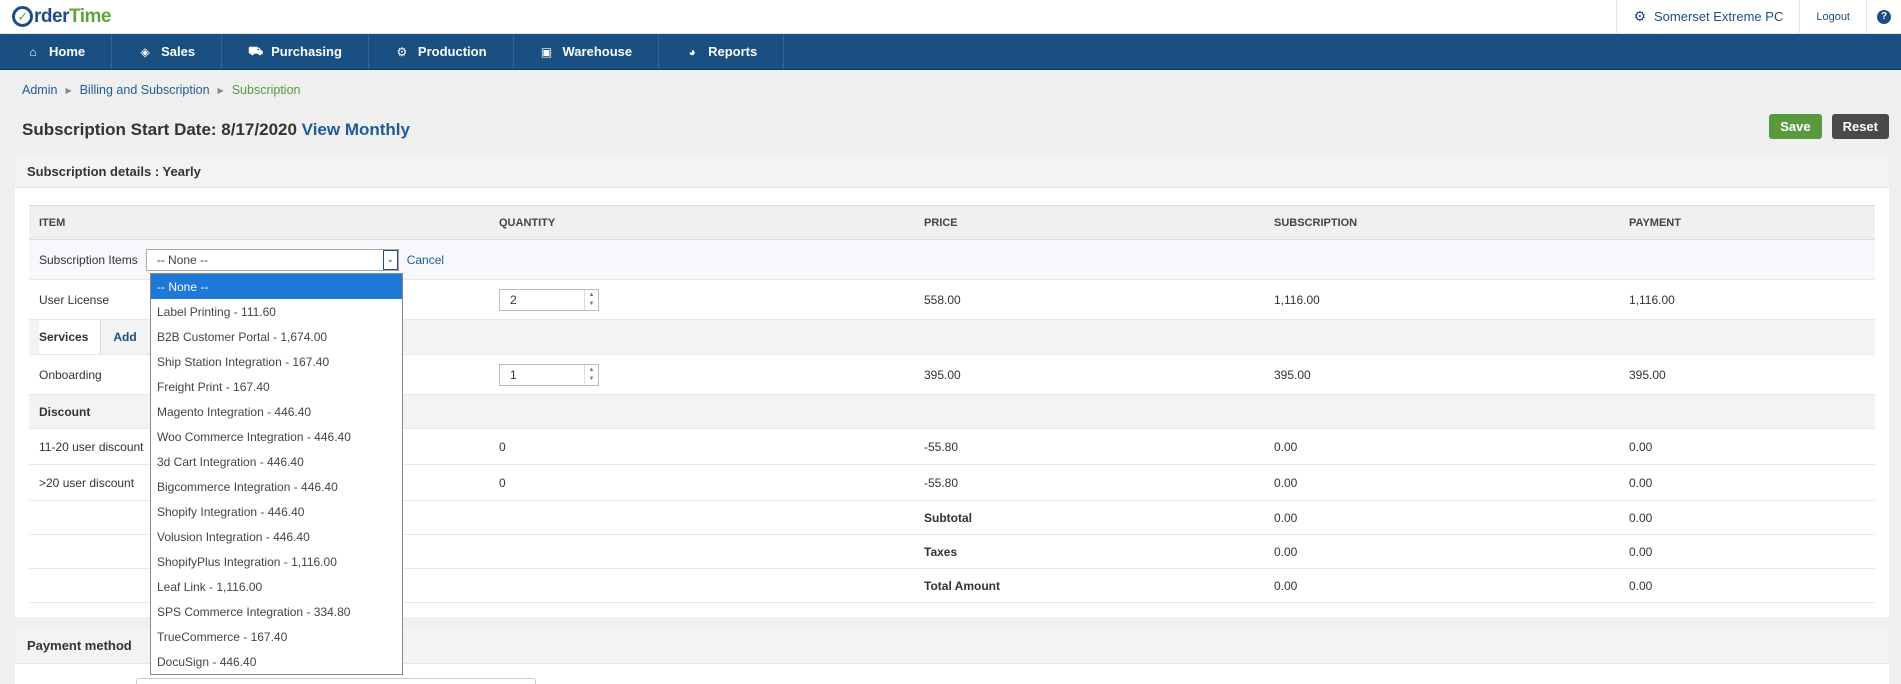 The height and width of the screenshot is (684, 1901). What do you see at coordinates (336, 681) in the screenshot?
I see `payment-method-select` at bounding box center [336, 681].